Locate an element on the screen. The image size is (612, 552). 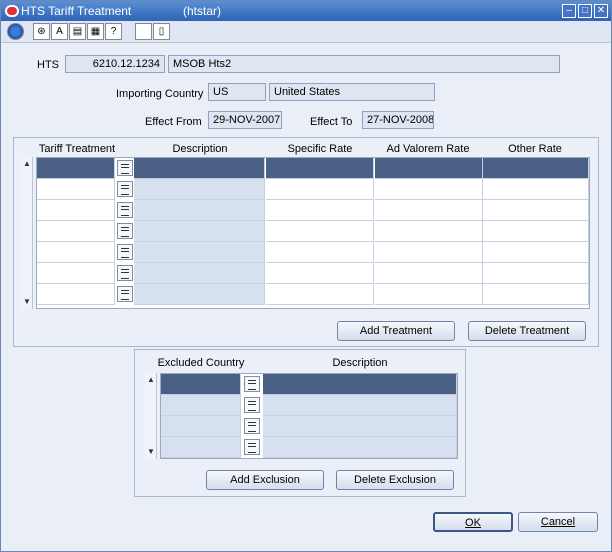
add-exclusion-button: Add Exclusion is located at coordinates (265, 480).